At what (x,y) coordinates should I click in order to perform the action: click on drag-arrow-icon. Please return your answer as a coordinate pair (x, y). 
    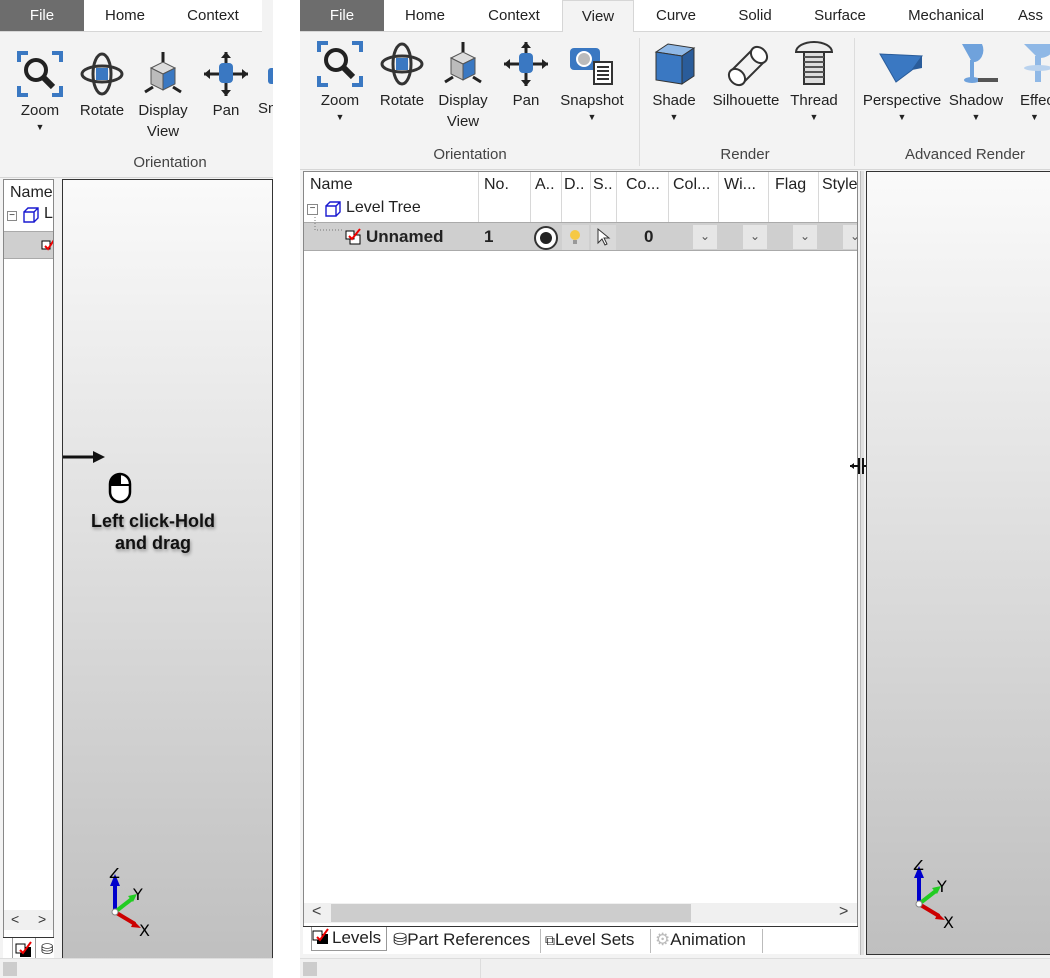
    Looking at the image, I should click on (84, 457).